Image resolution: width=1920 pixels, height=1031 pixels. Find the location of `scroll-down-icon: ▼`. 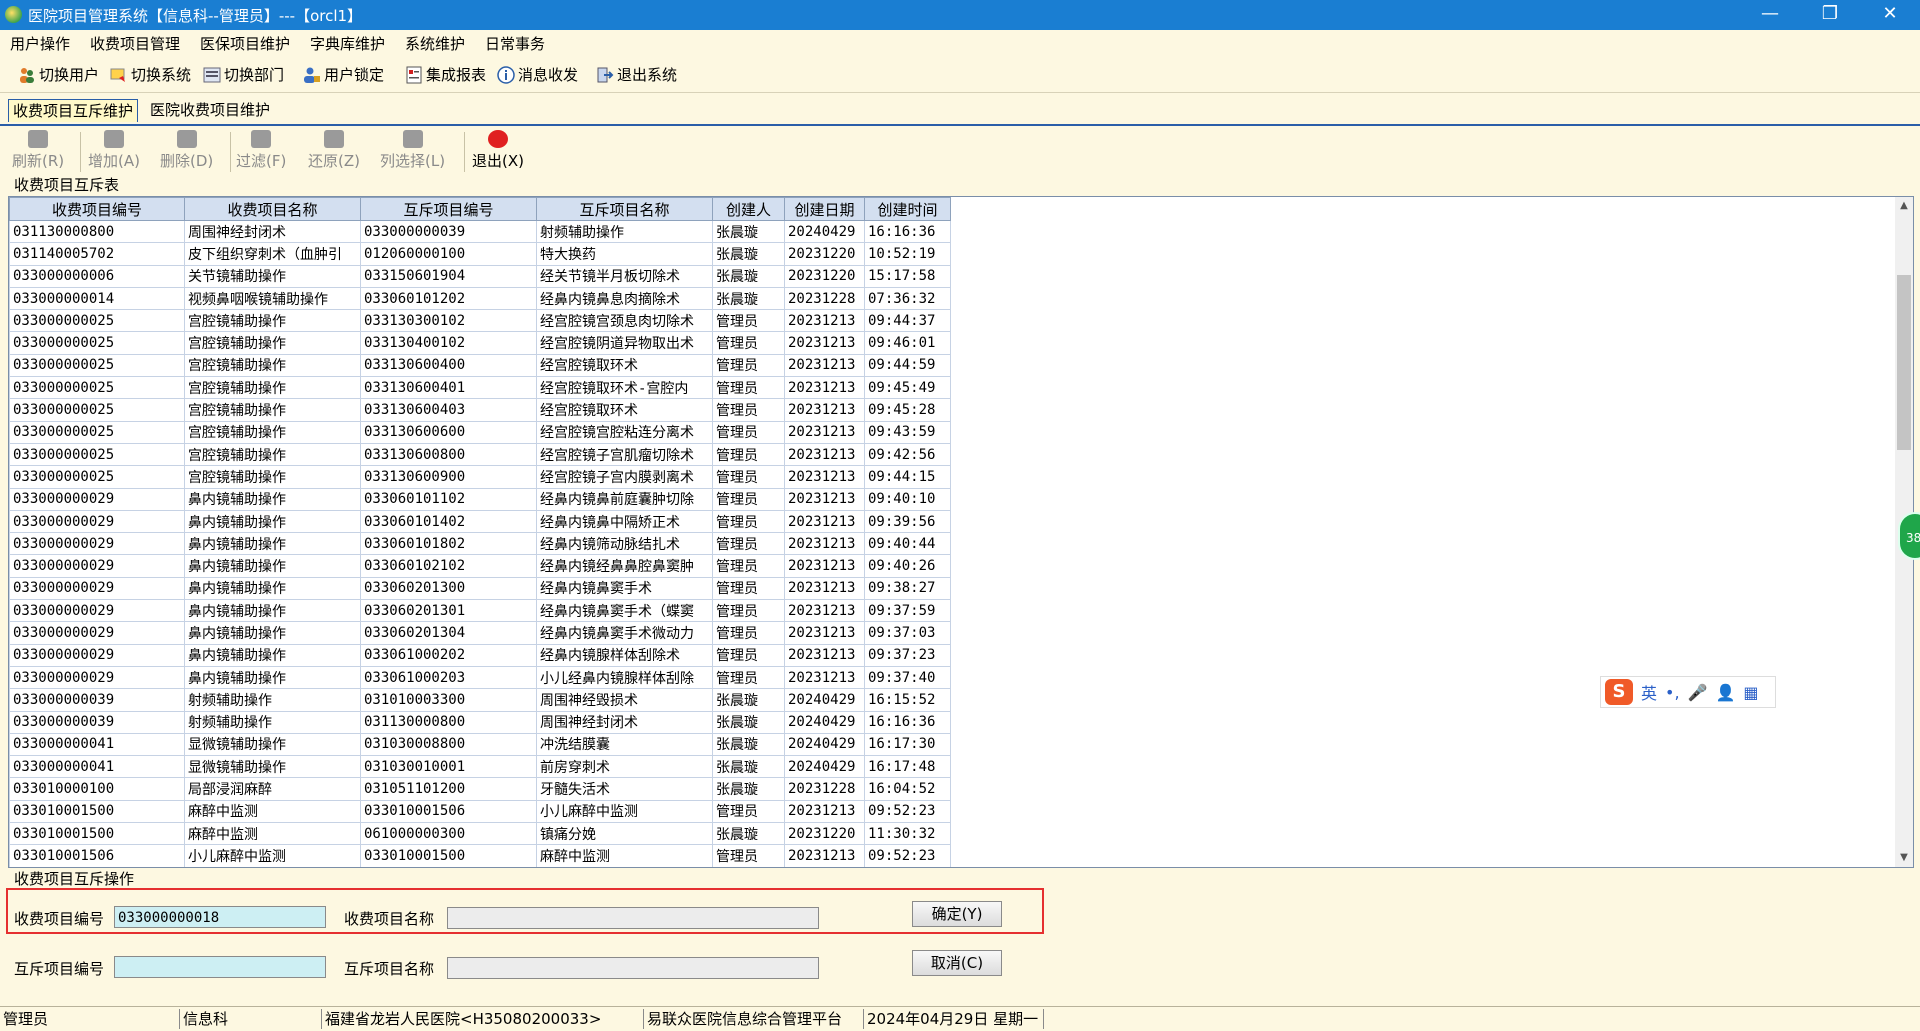

scroll-down-icon: ▼ is located at coordinates (1904, 858).